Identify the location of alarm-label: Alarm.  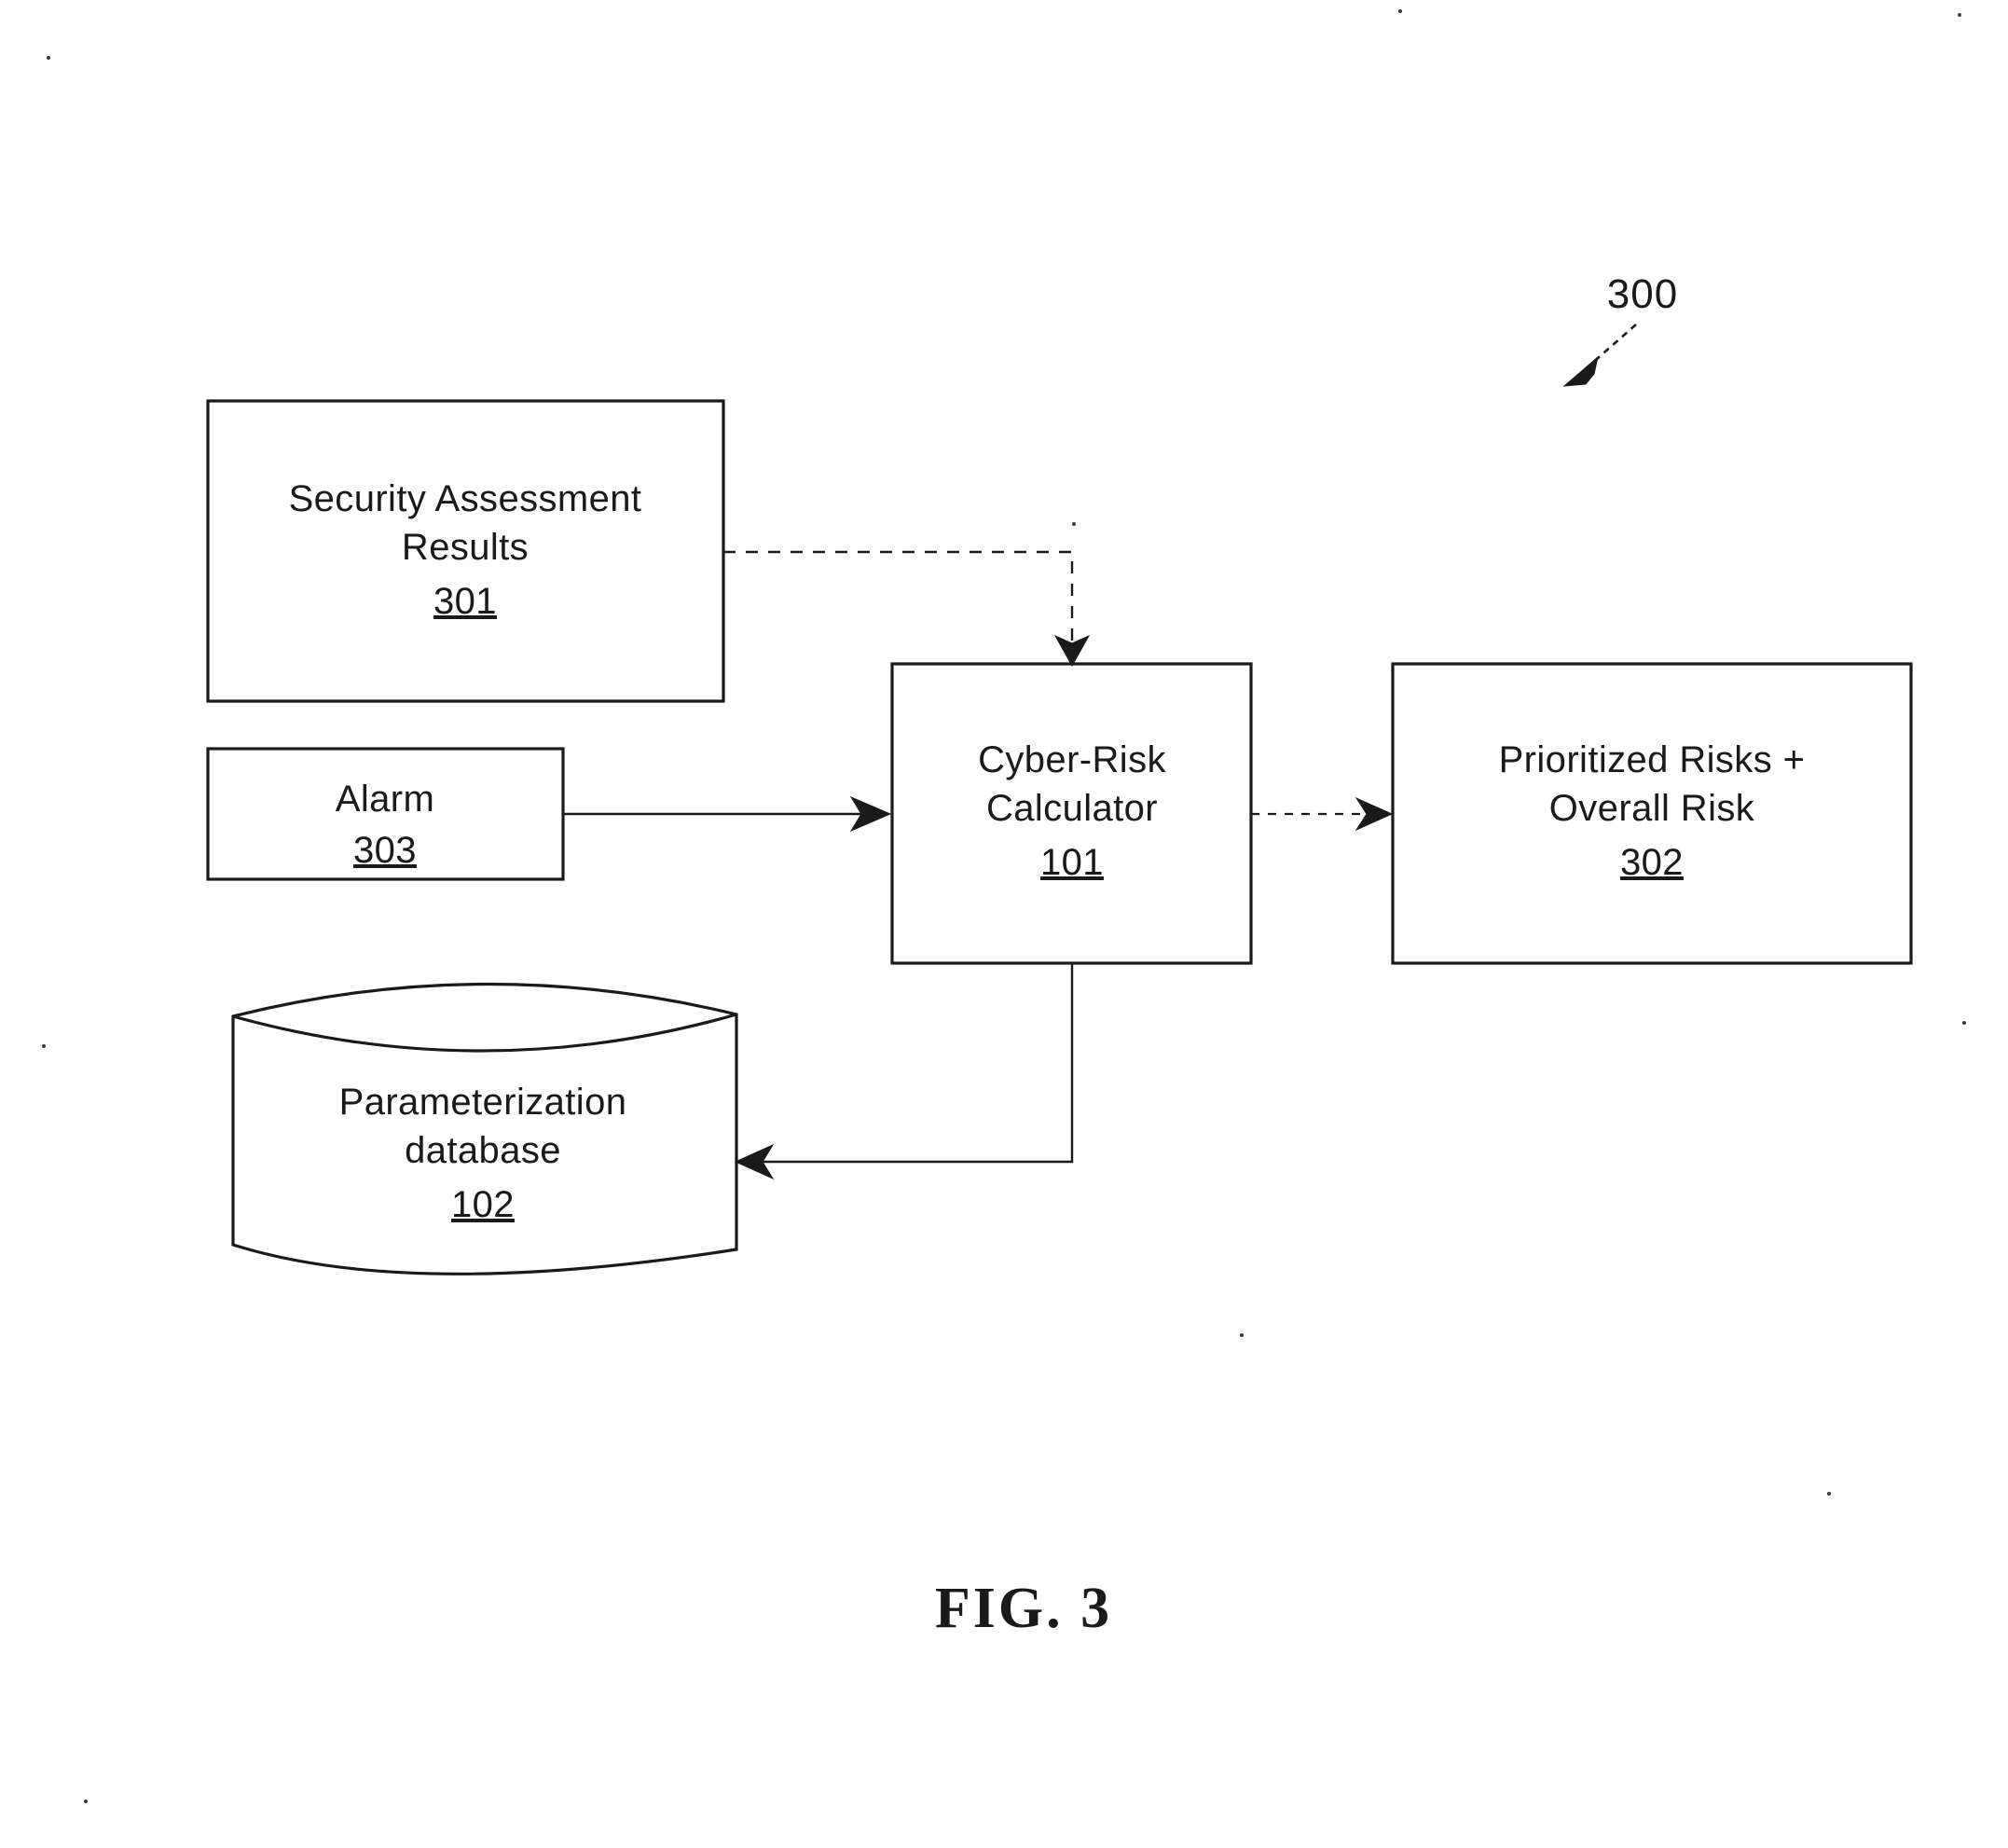
(385, 799).